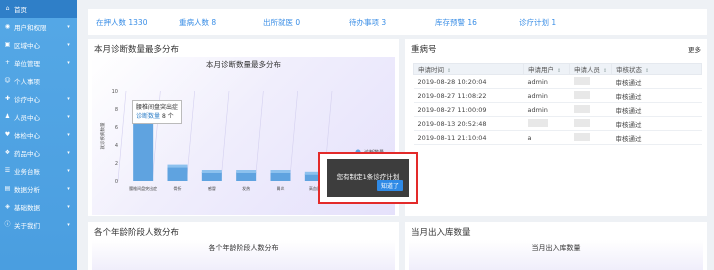  I want to click on stat-inmates: 在押人数 1330, so click(137, 22).